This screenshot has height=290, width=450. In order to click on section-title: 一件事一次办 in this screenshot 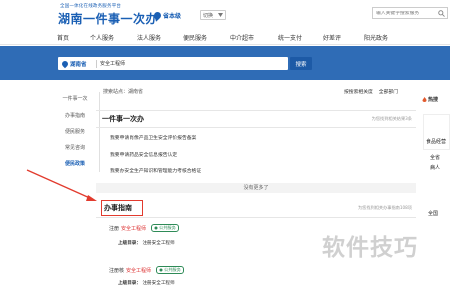, I will do `click(123, 119)`.